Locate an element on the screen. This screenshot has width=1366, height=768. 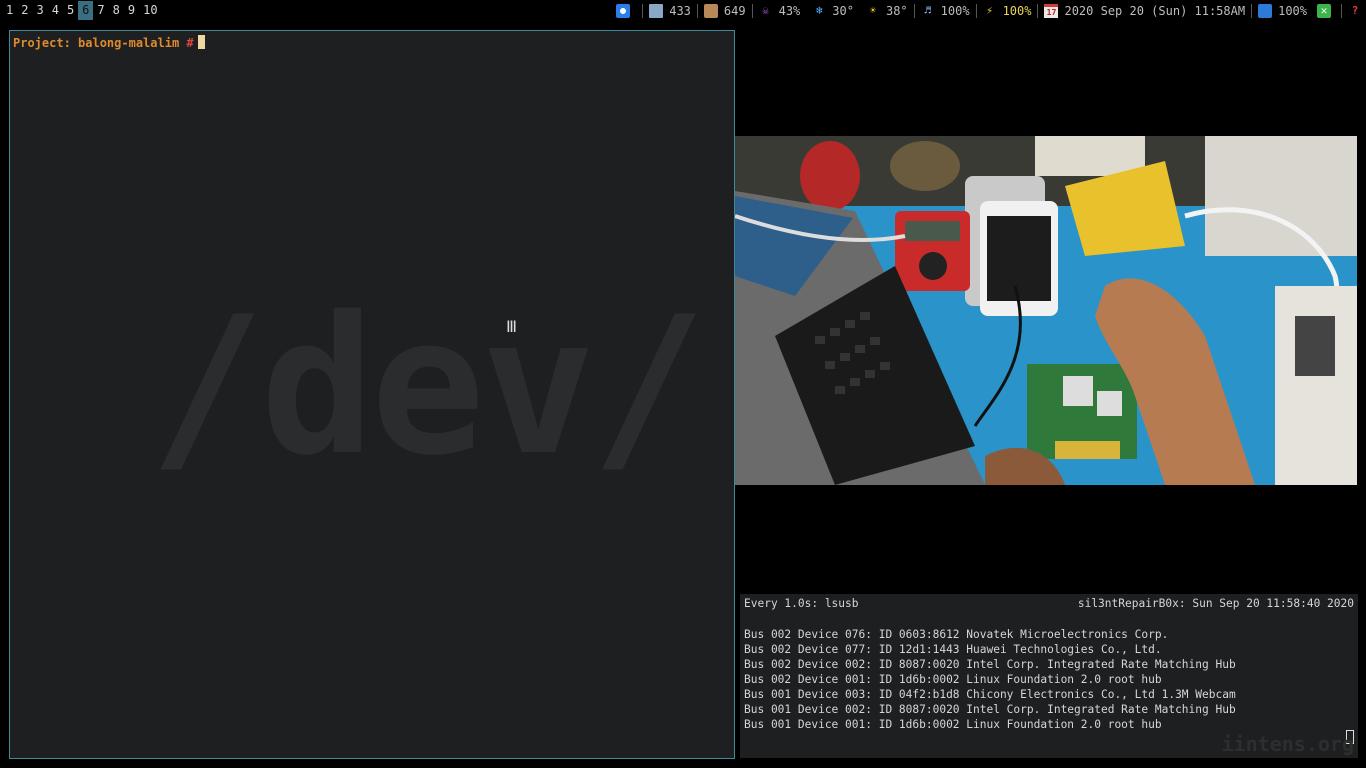
volume-status: ♬ 100% is located at coordinates (945, 10).